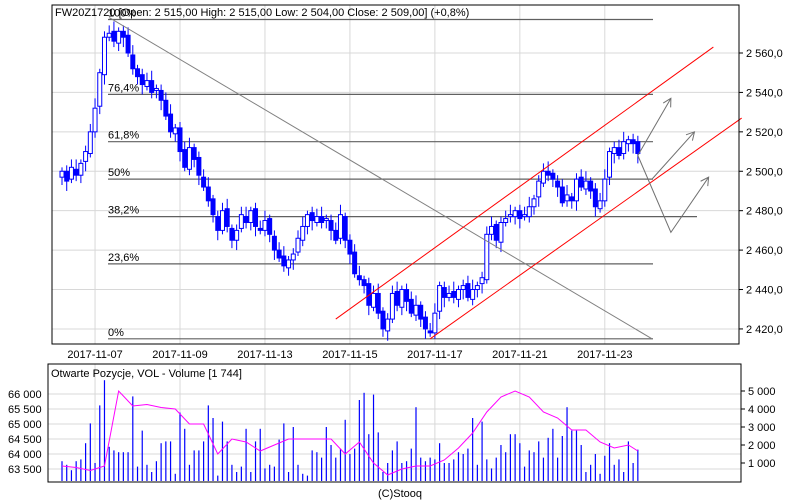  Describe the element at coordinates (762, 446) in the screenshot. I see `volume-tick-label: 2 000` at that location.